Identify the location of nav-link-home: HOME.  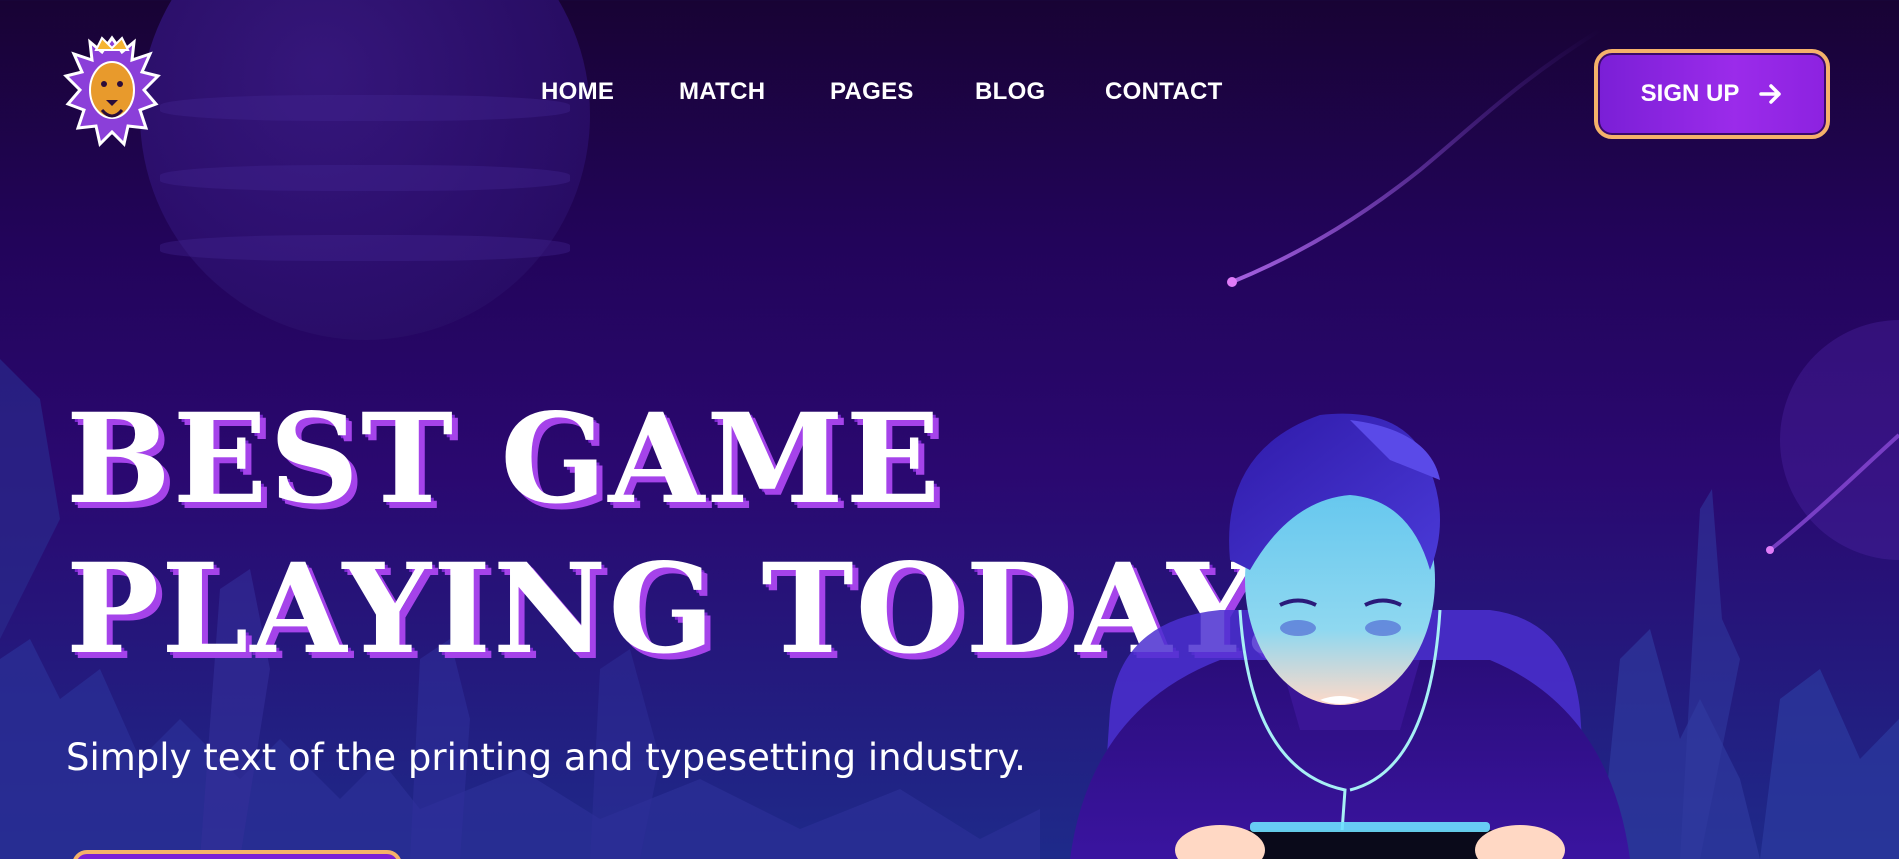
(577, 92).